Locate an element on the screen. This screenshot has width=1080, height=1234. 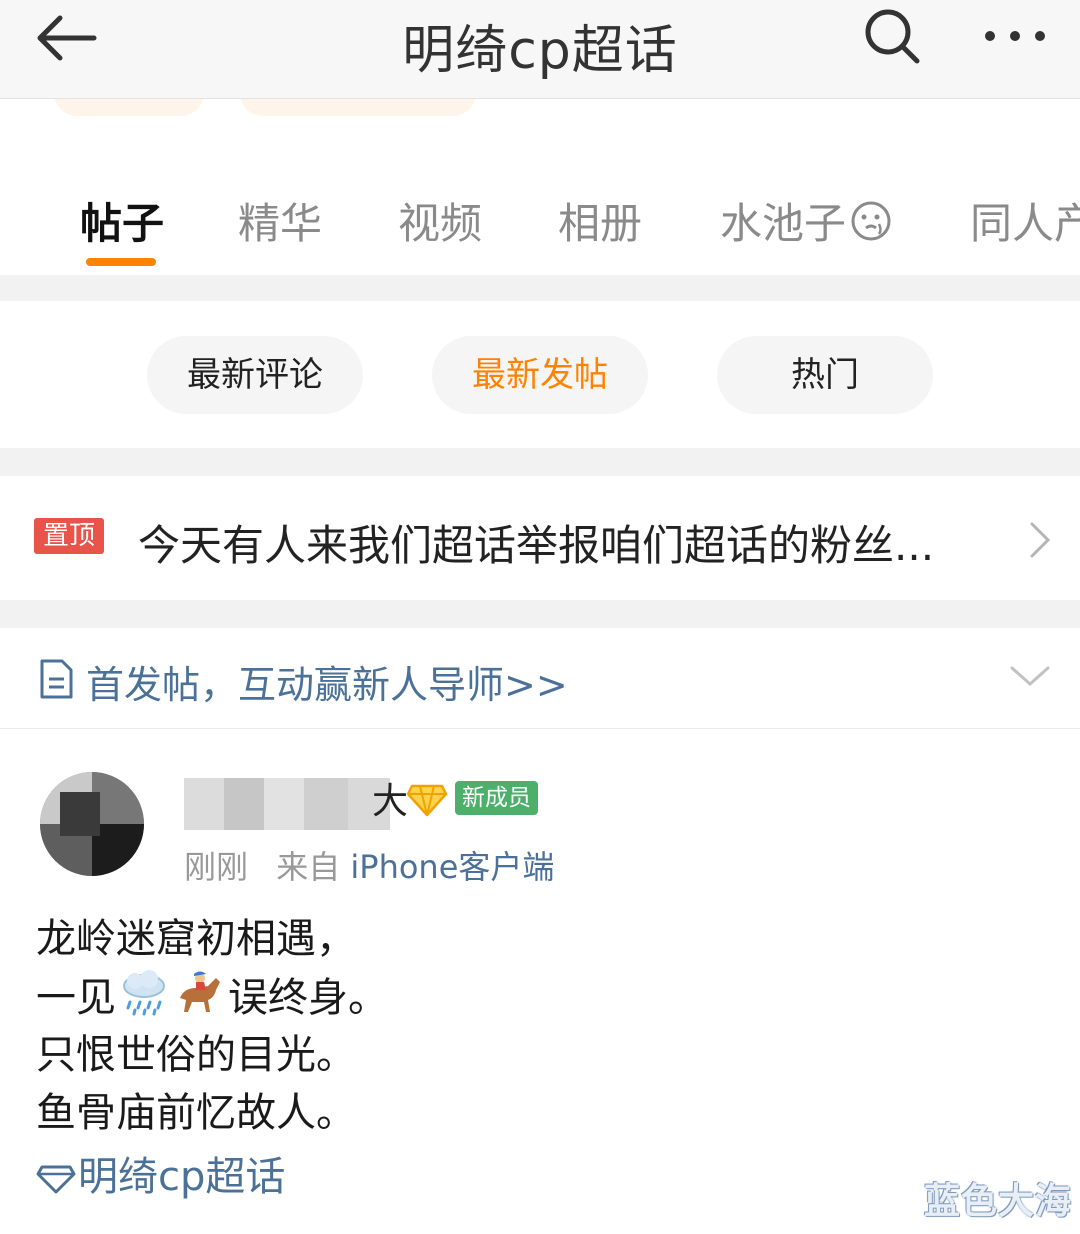
active-tab-indicator is located at coordinates (121, 262).